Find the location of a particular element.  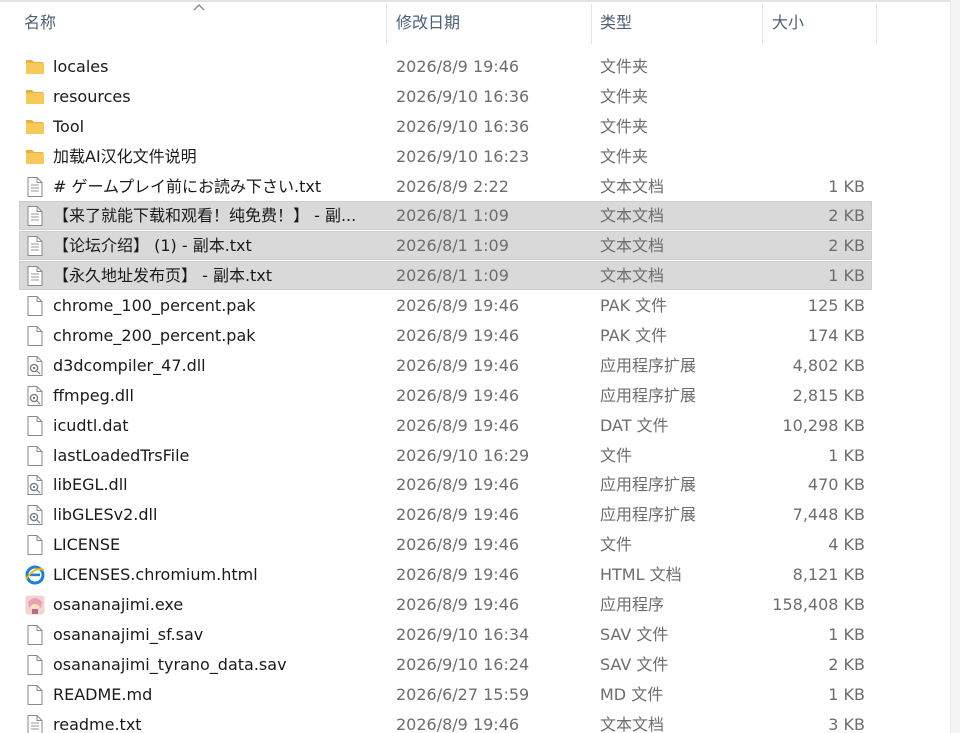

file-modified-date: 2026/9/10 16:23 is located at coordinates (463, 156).